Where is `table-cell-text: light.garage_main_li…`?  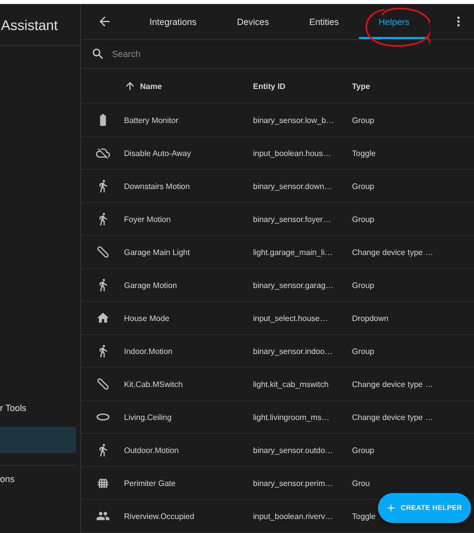
table-cell-text: light.garage_main_li… is located at coordinates (293, 252).